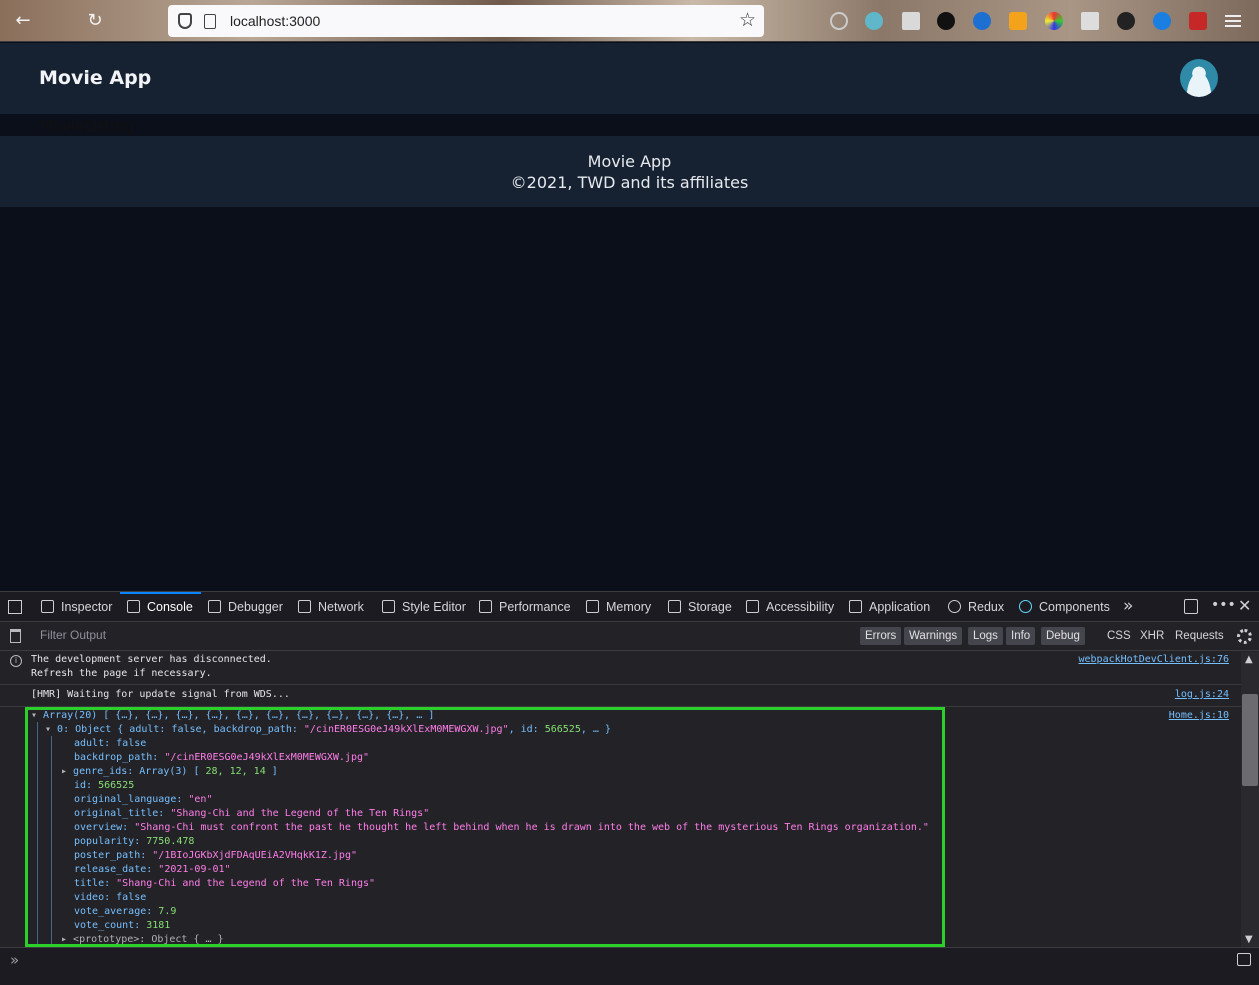 This screenshot has width=1259, height=985. I want to click on color-picker-icon, so click(1054, 21).